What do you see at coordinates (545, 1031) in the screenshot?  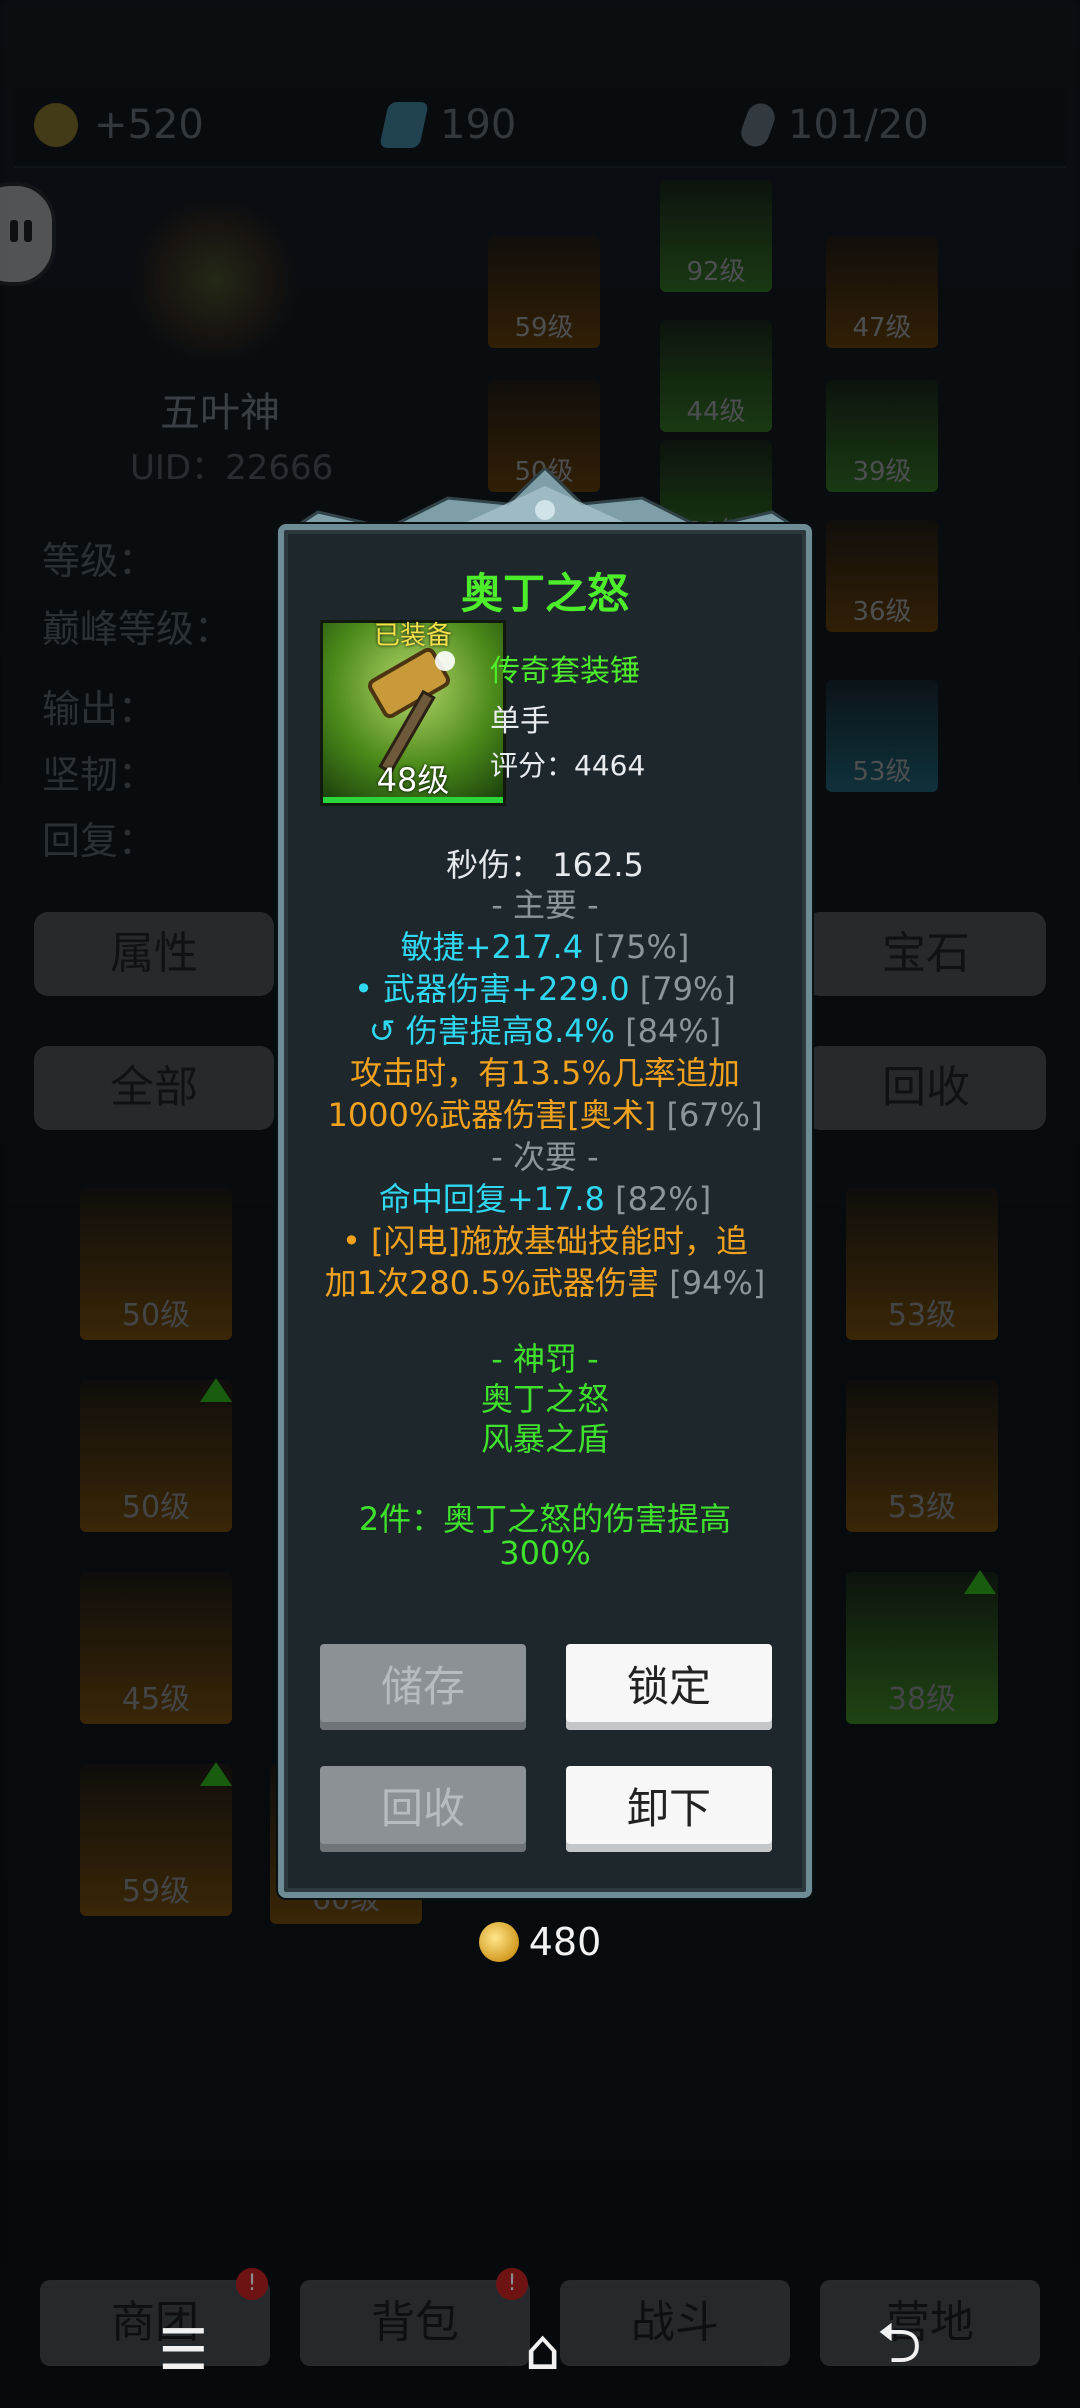 I see `primary-stat-3: ↺ 伤害提高8.4% [84%]` at bounding box center [545, 1031].